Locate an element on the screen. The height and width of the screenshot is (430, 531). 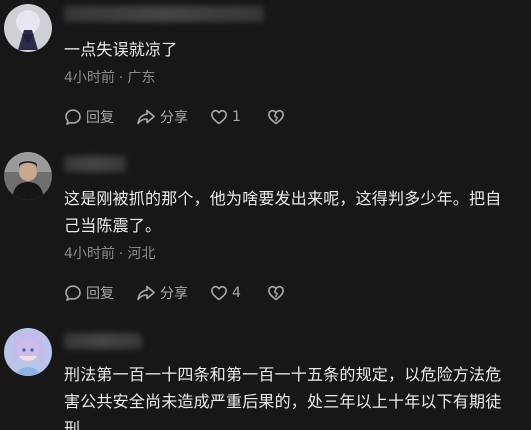
comment-actions: 回复 分享 4 is located at coordinates (176, 293).